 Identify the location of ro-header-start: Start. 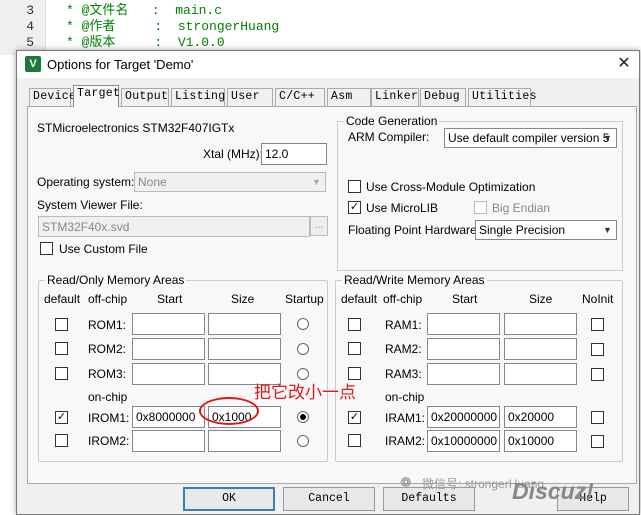
(170, 299).